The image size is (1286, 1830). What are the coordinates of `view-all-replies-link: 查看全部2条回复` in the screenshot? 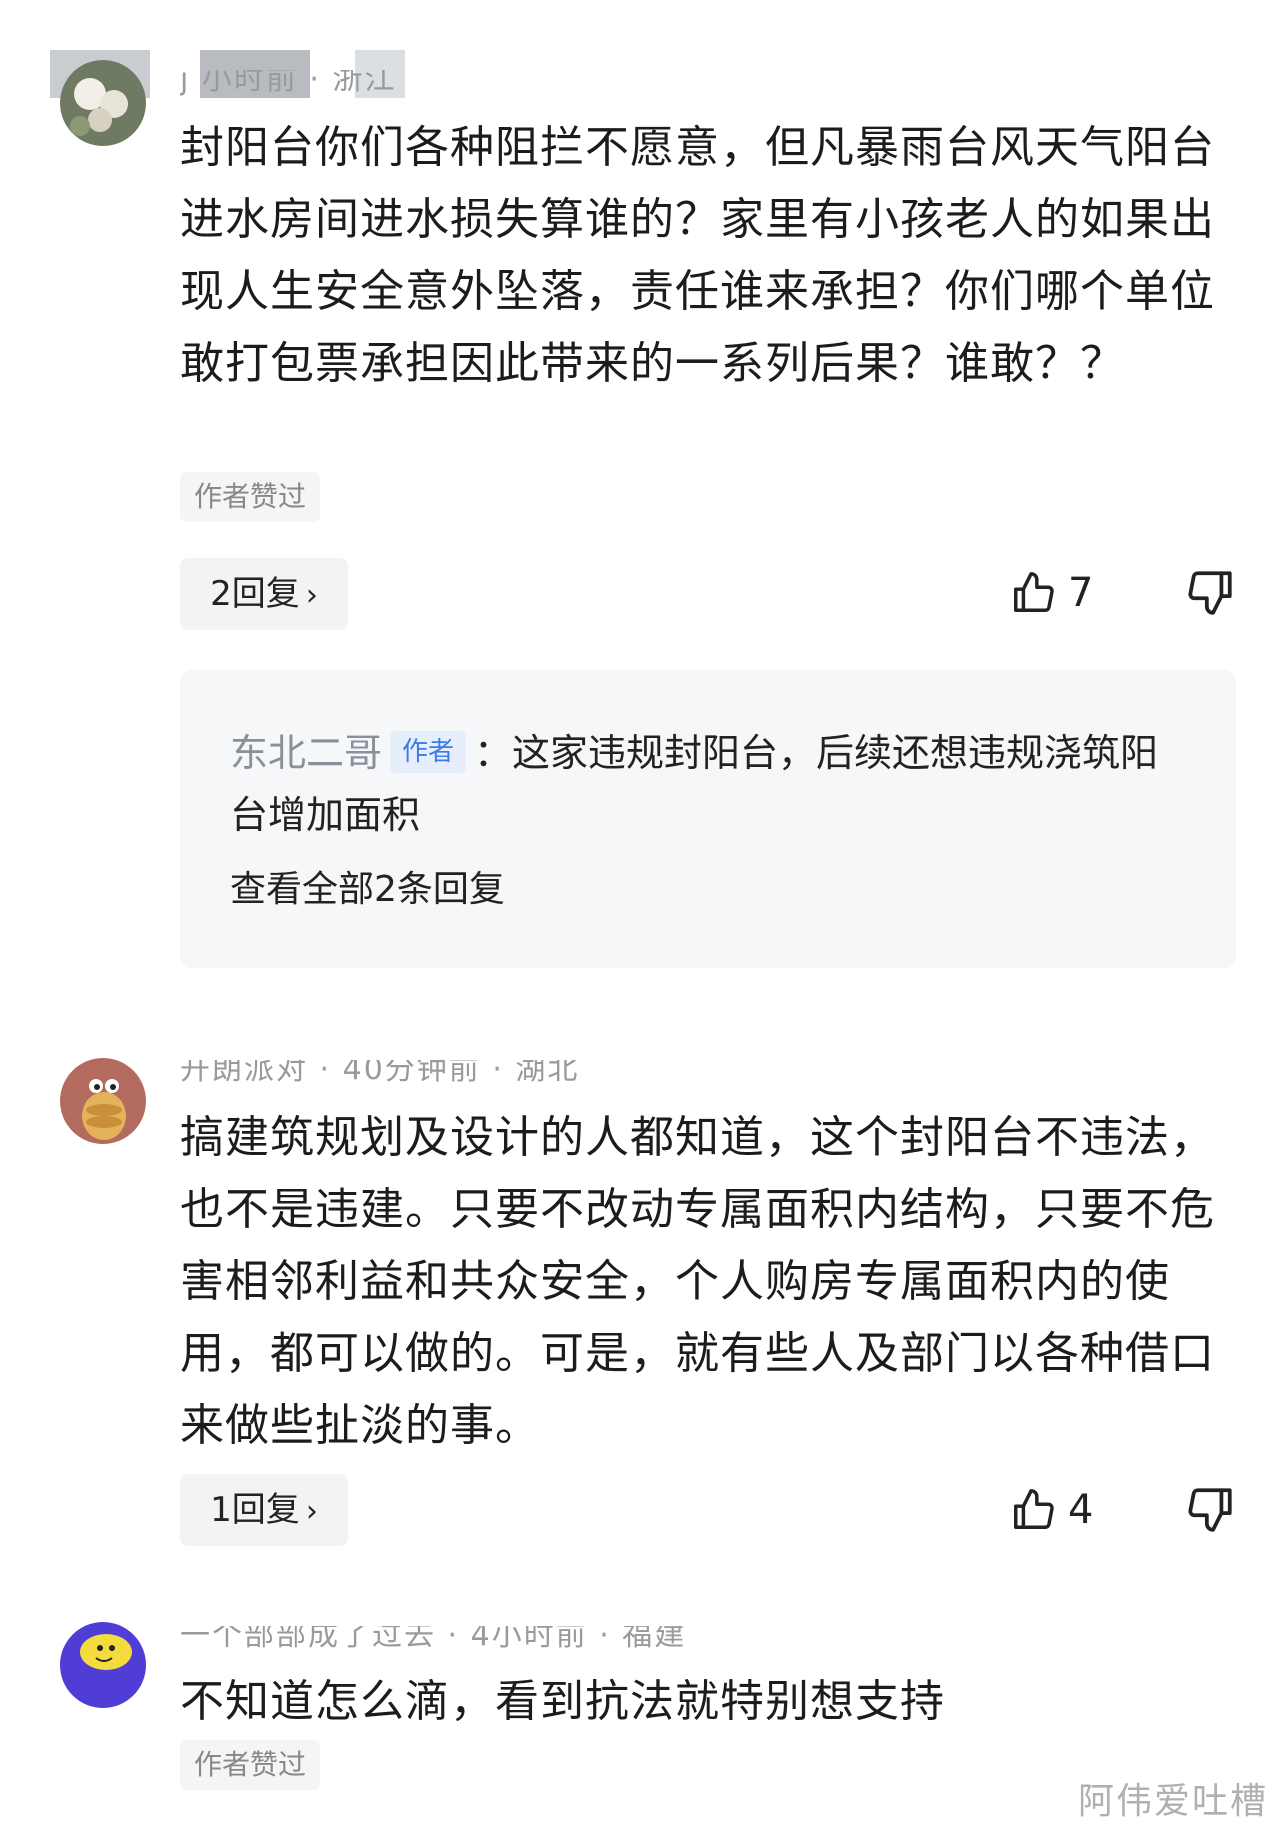 It's located at (367, 890).